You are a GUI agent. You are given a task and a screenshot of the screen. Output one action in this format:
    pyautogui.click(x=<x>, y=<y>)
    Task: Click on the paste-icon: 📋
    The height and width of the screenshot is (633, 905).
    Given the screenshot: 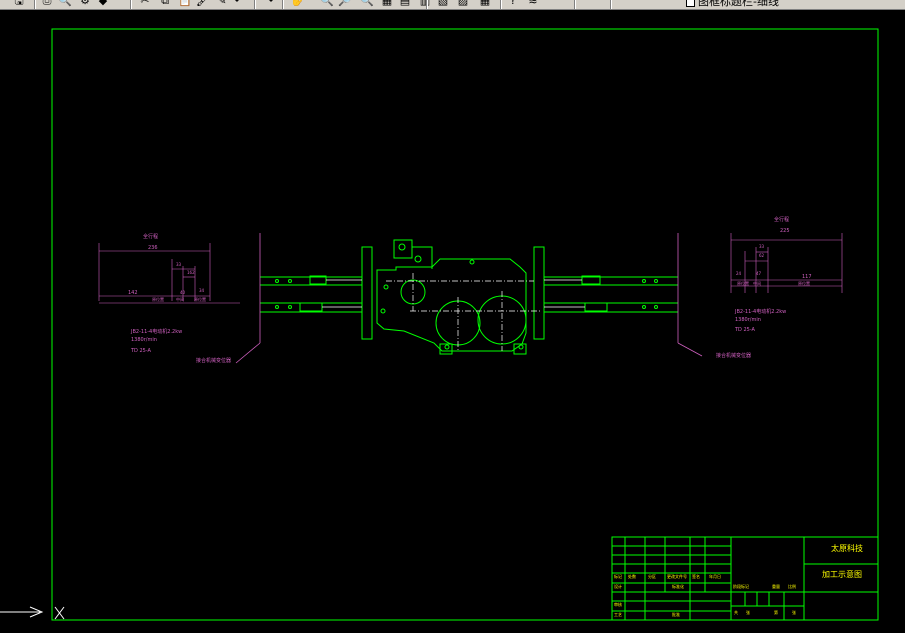 What is the action you would take?
    pyautogui.click(x=185, y=4)
    